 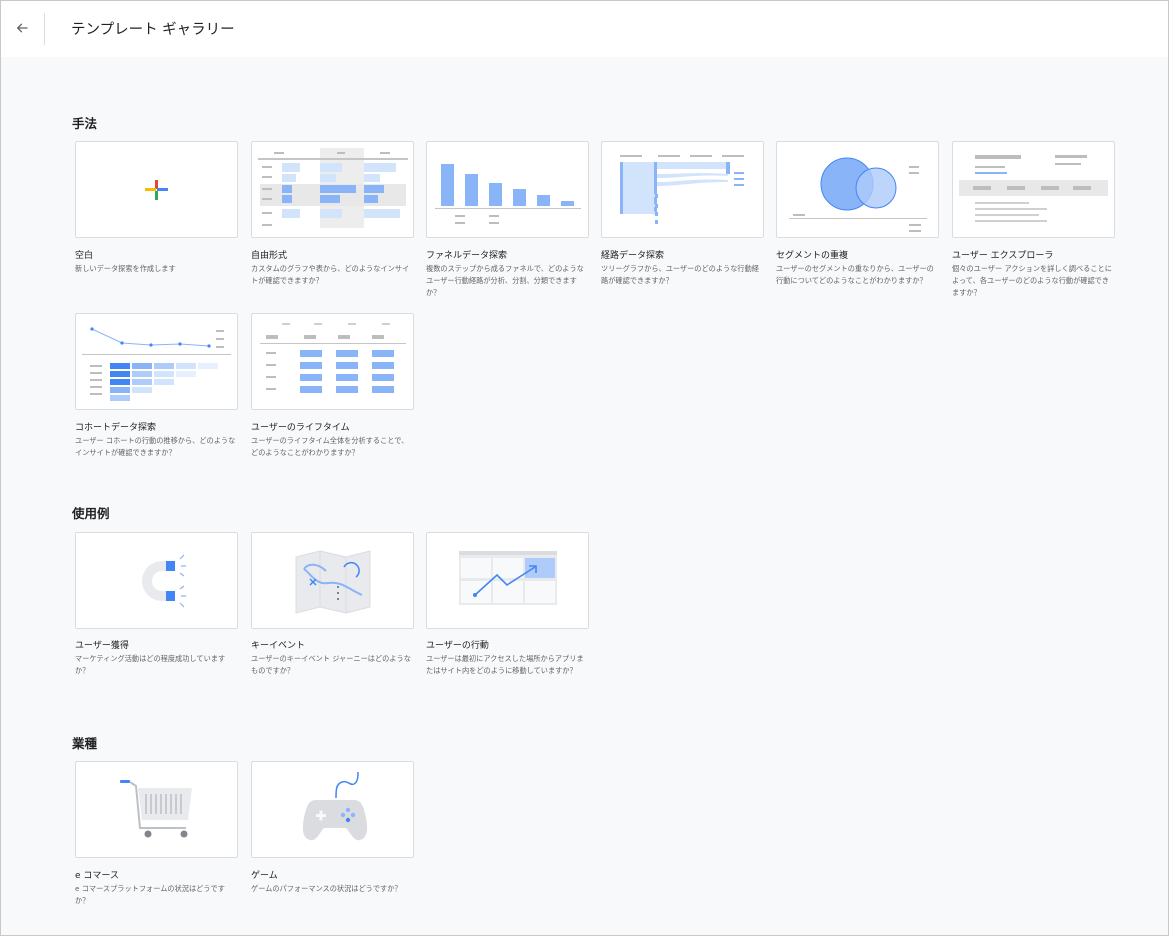 I want to click on template-desc-ecommerce: e コマースプラットフォームの状況はどうですか？, so click(x=150, y=894).